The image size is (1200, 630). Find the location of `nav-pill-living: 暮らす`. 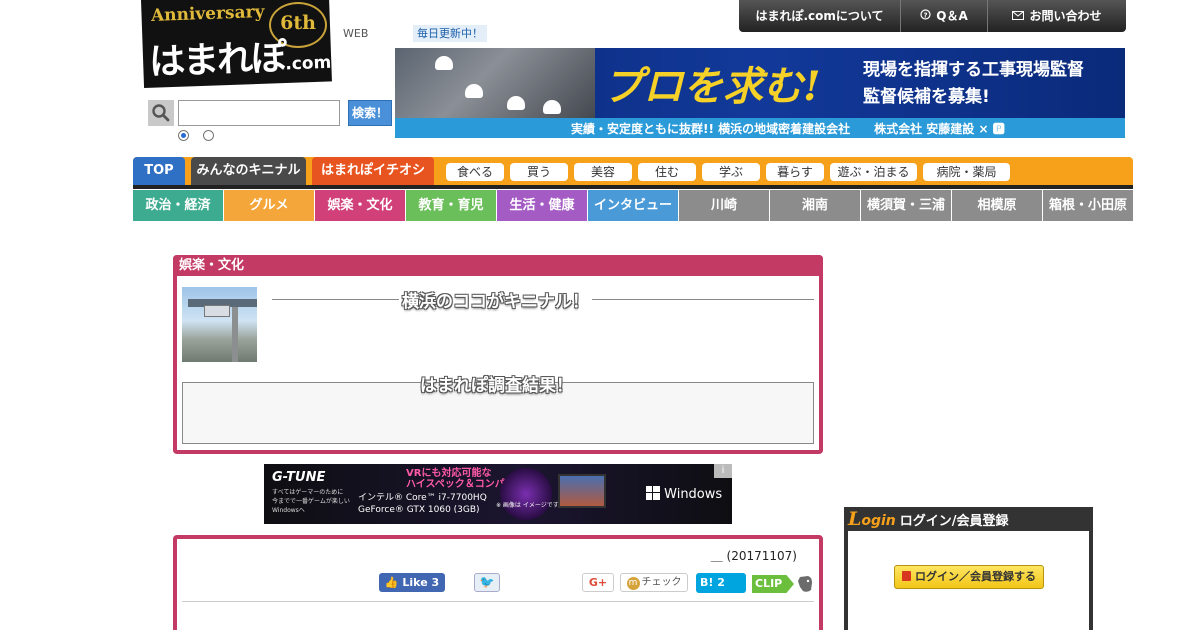

nav-pill-living: 暮らす is located at coordinates (795, 172).